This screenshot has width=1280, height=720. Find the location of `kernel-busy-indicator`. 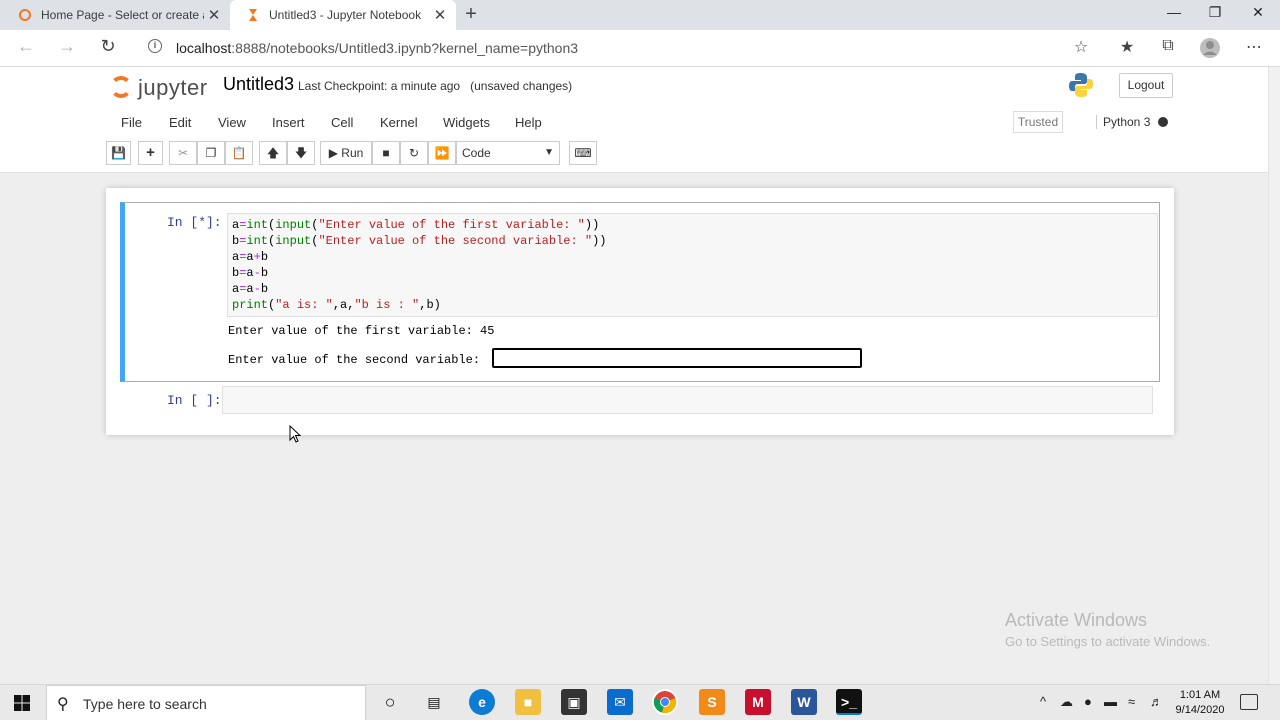

kernel-busy-indicator is located at coordinates (1163, 122).